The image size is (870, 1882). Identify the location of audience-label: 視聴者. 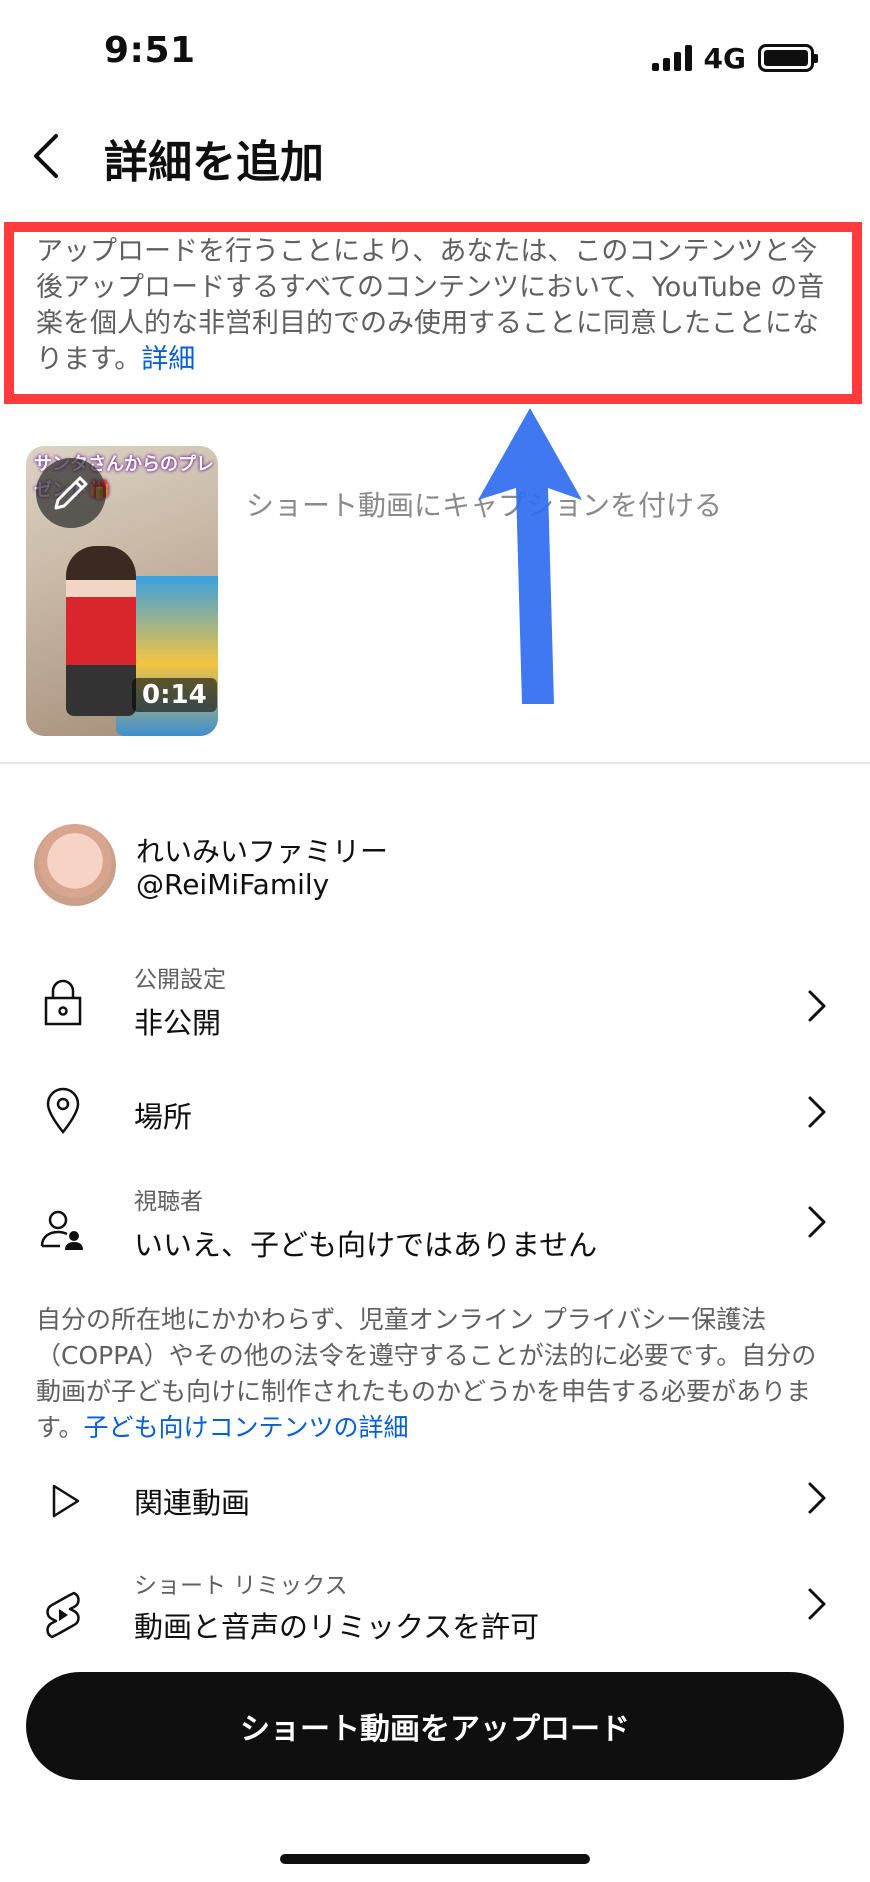
(168, 1202).